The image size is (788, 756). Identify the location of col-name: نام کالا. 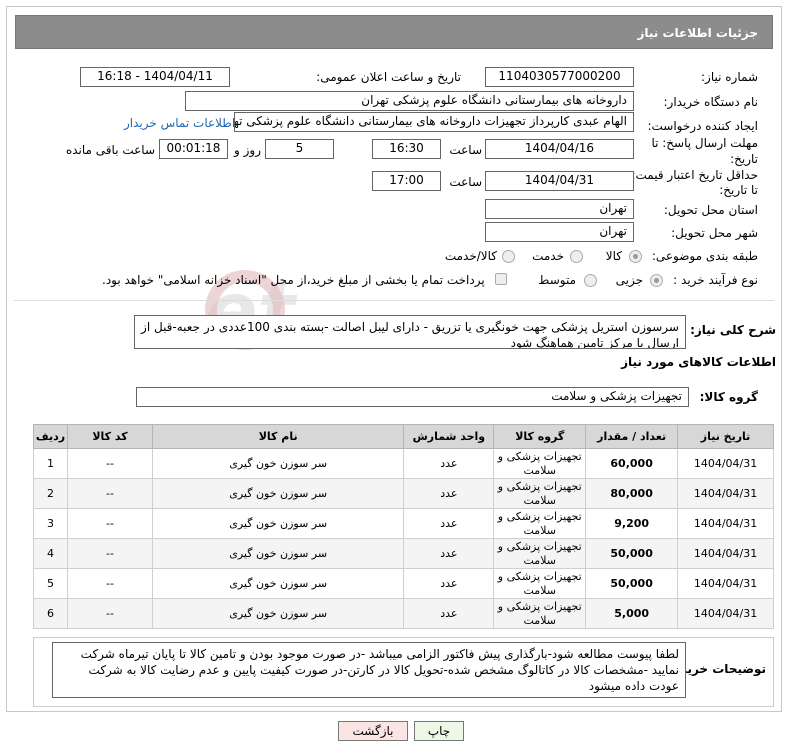
(278, 436).